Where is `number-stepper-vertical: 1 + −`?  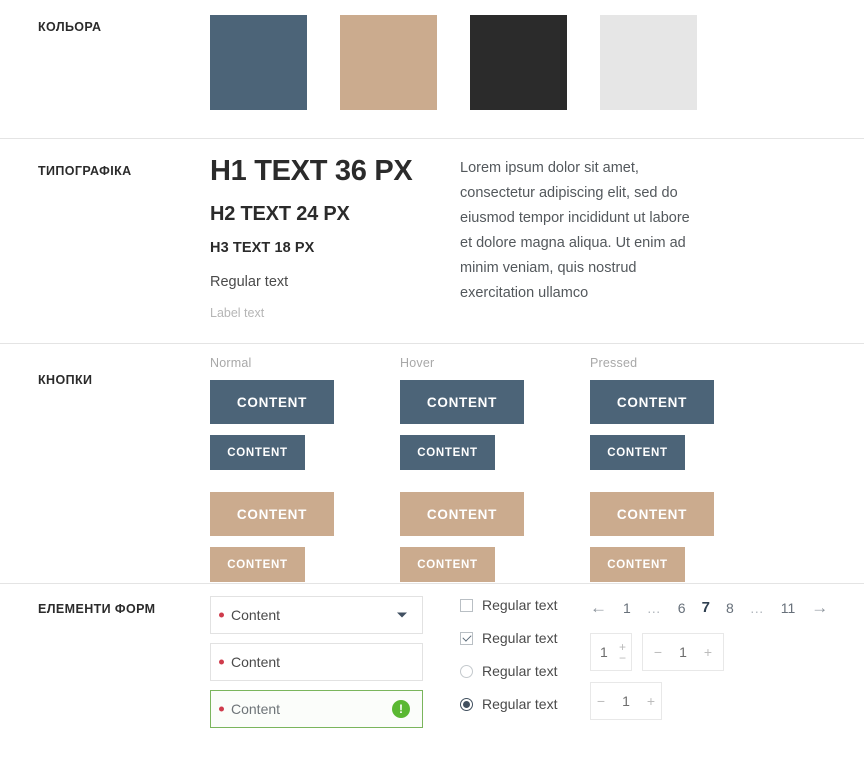
number-stepper-vertical: 1 + − is located at coordinates (611, 652).